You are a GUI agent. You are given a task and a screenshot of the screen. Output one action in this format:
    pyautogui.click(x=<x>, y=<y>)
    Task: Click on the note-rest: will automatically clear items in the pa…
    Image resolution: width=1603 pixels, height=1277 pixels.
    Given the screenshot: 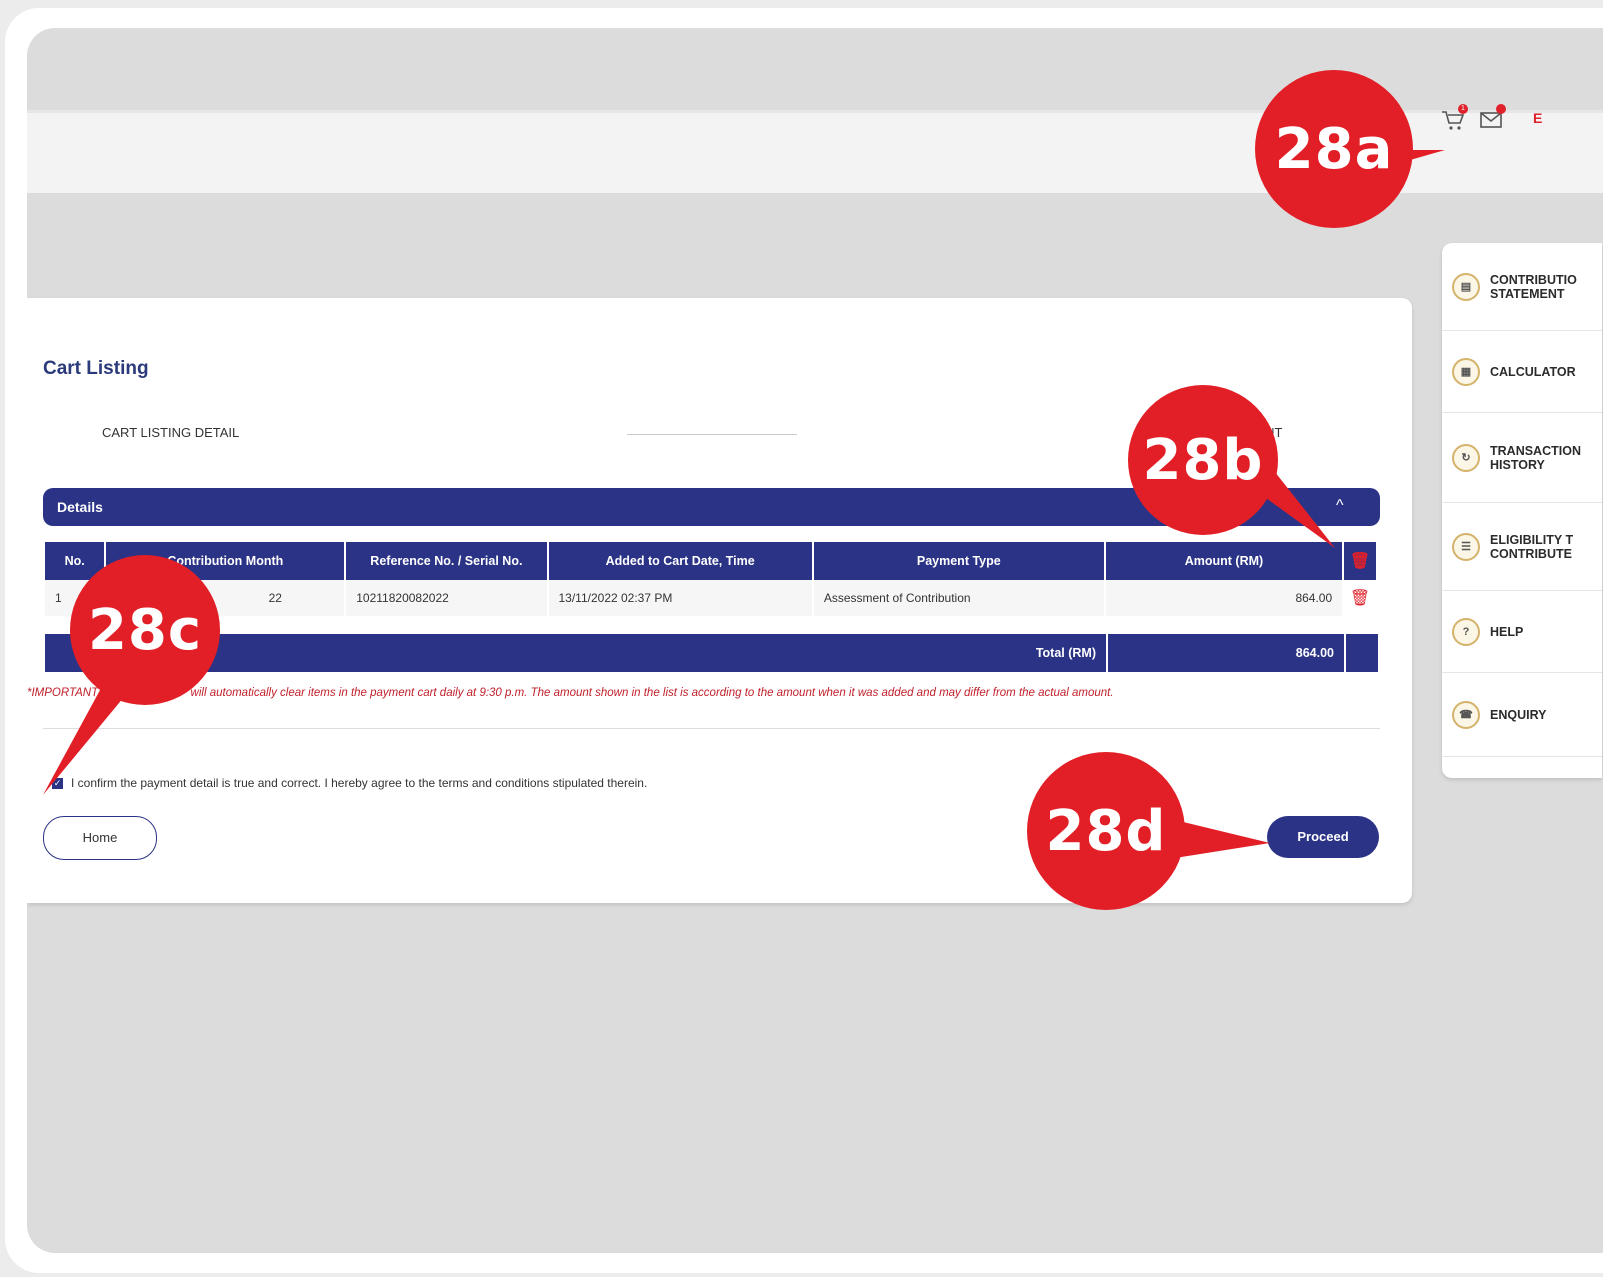 What is the action you would take?
    pyautogui.click(x=652, y=693)
    